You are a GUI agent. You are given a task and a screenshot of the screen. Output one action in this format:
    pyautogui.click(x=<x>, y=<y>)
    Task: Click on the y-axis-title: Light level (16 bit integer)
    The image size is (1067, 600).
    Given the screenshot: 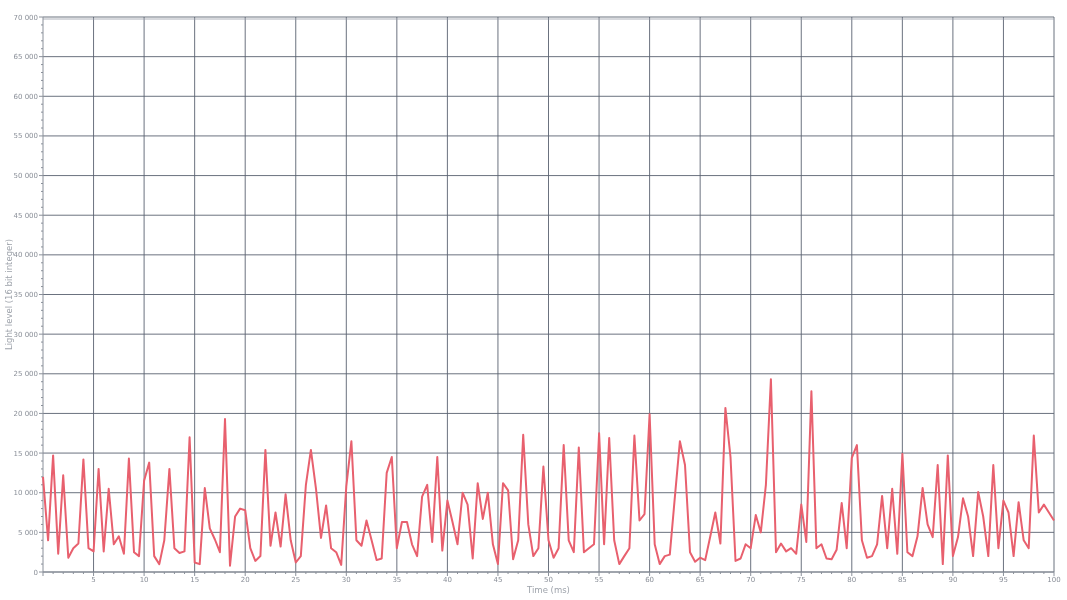 What is the action you would take?
    pyautogui.click(x=9, y=294)
    